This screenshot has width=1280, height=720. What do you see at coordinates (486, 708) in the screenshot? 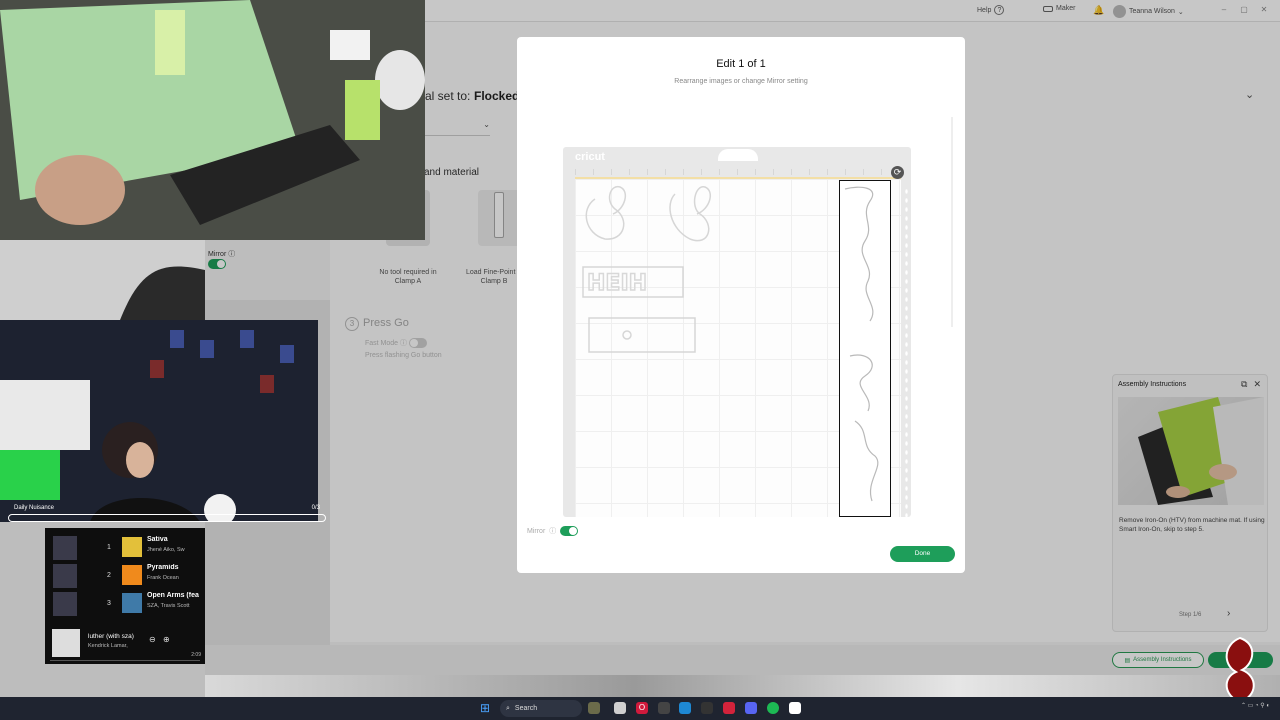
I see `windows-start-icon: ⊞` at bounding box center [486, 708].